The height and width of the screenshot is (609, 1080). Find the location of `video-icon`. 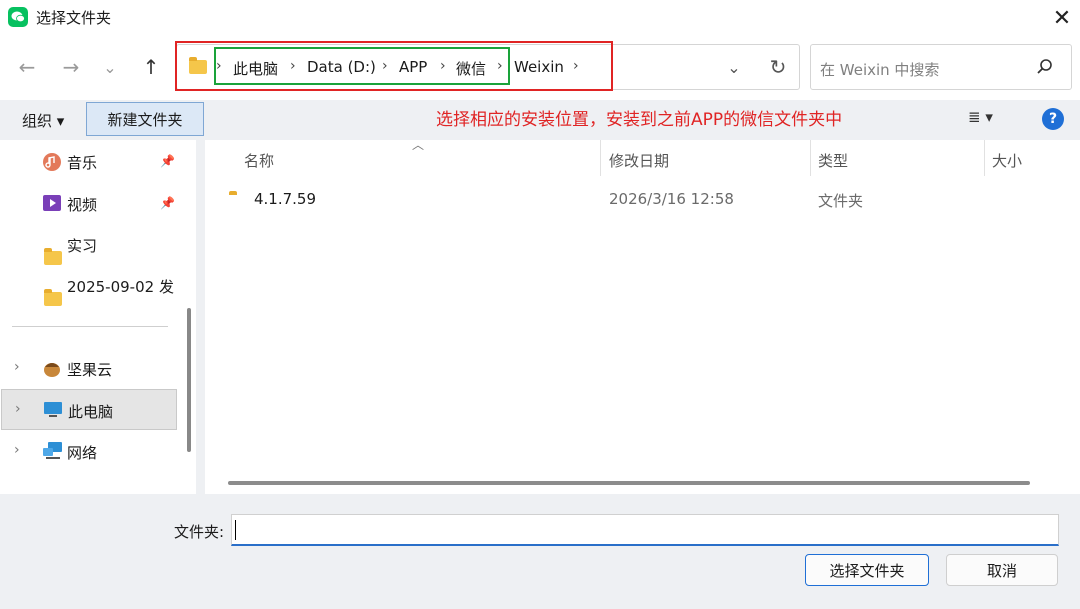

video-icon is located at coordinates (52, 205).